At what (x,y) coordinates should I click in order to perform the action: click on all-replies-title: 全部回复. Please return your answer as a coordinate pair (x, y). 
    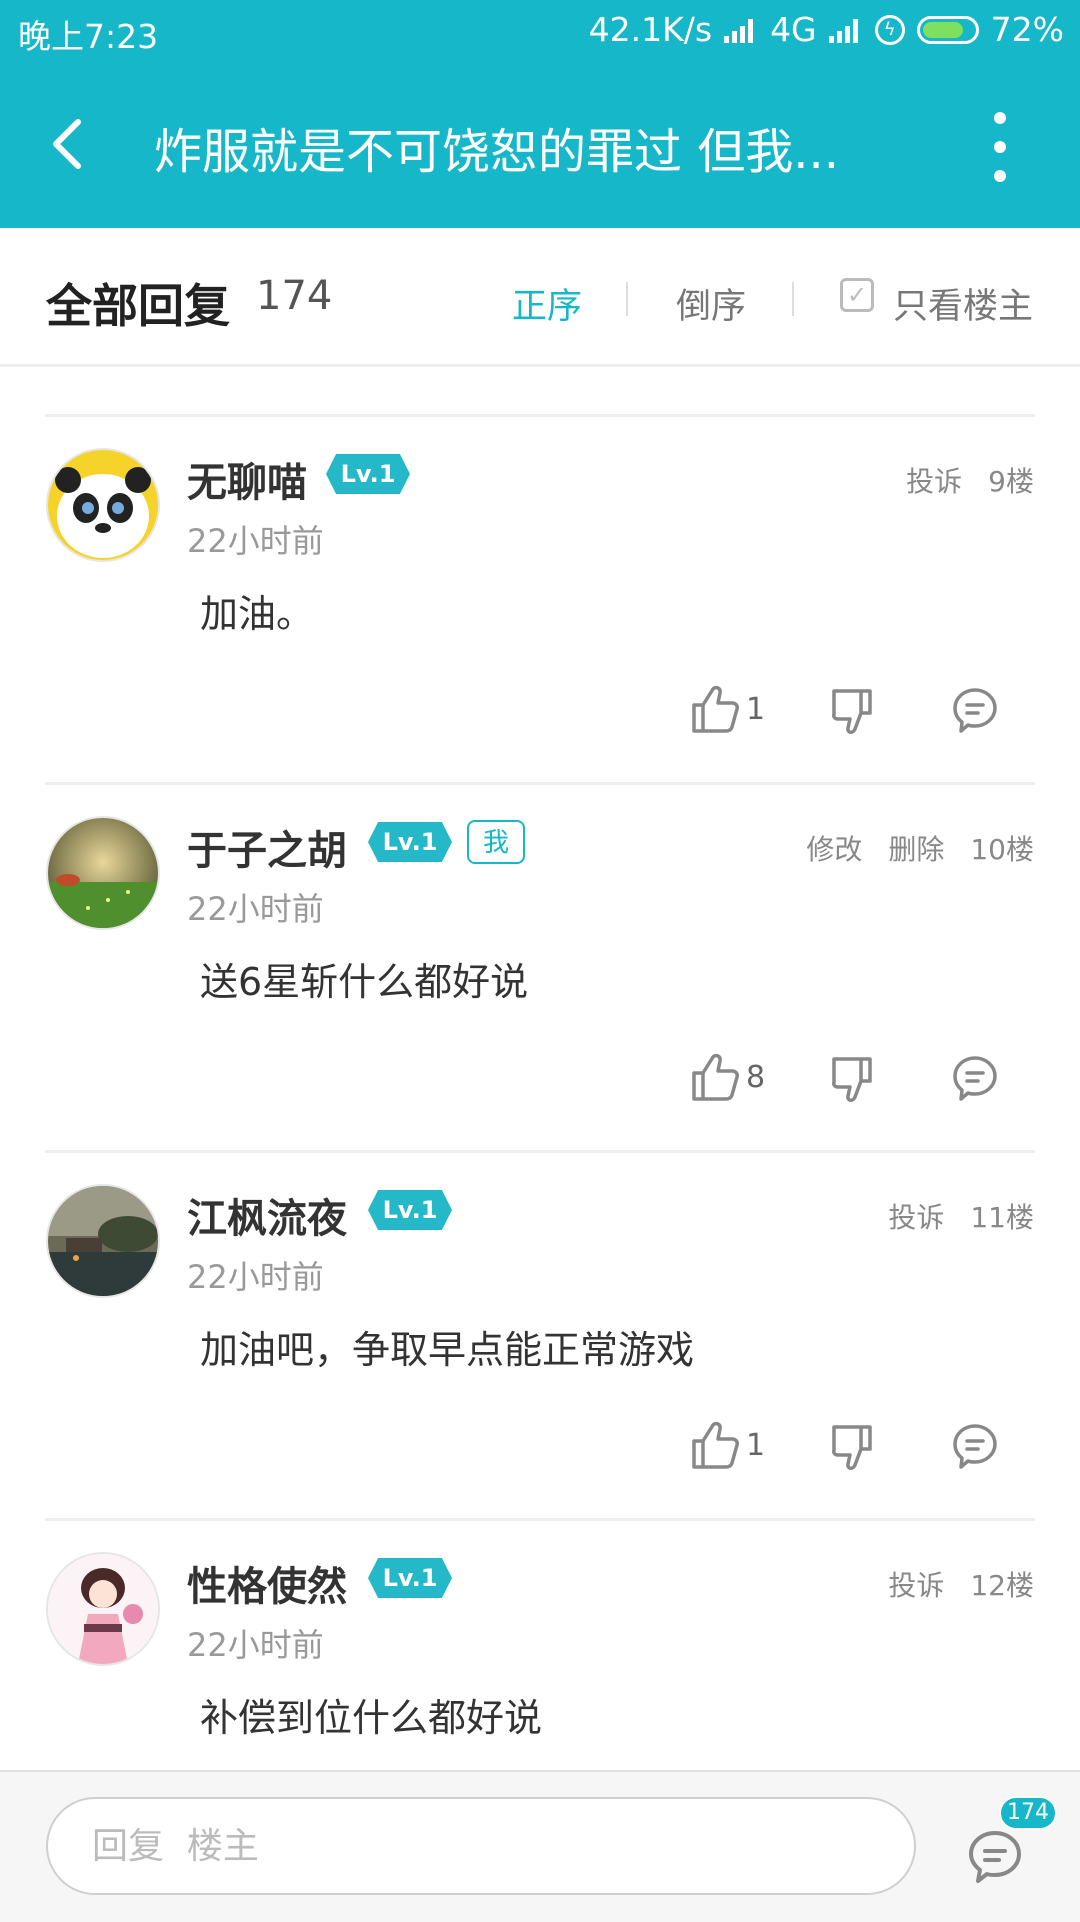
    Looking at the image, I should click on (138, 306).